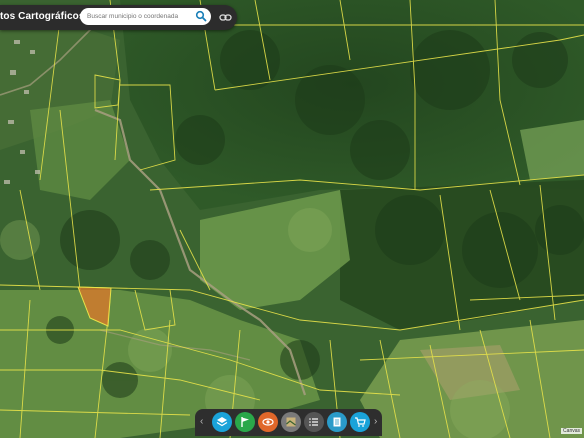 This screenshot has width=584, height=438. I want to click on list-button, so click(314, 422).